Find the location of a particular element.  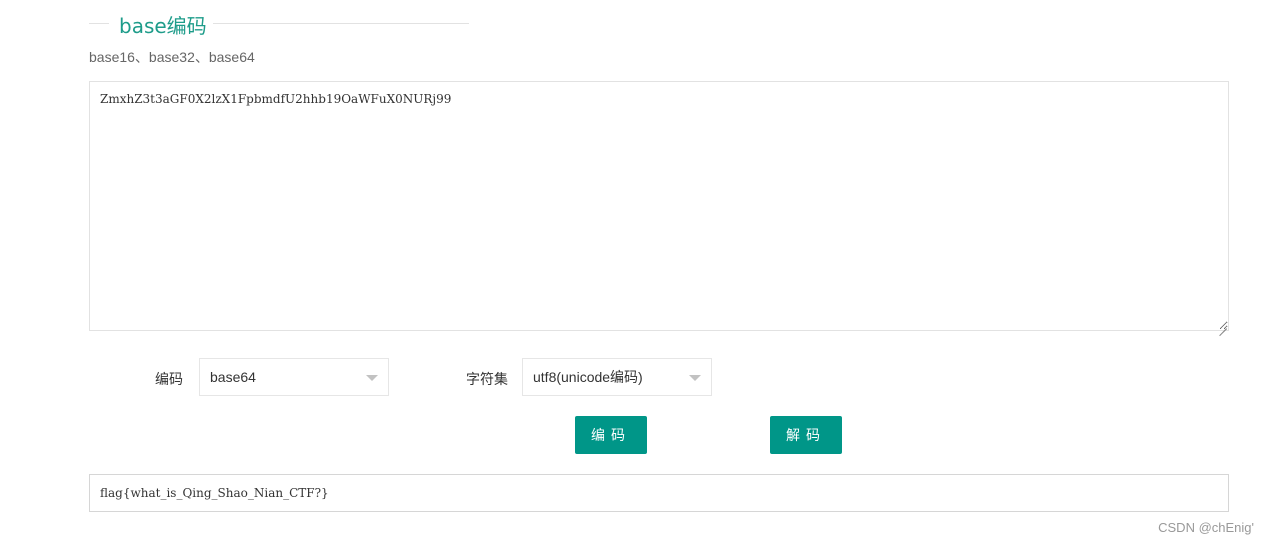

encode-button: 编码 is located at coordinates (611, 435).